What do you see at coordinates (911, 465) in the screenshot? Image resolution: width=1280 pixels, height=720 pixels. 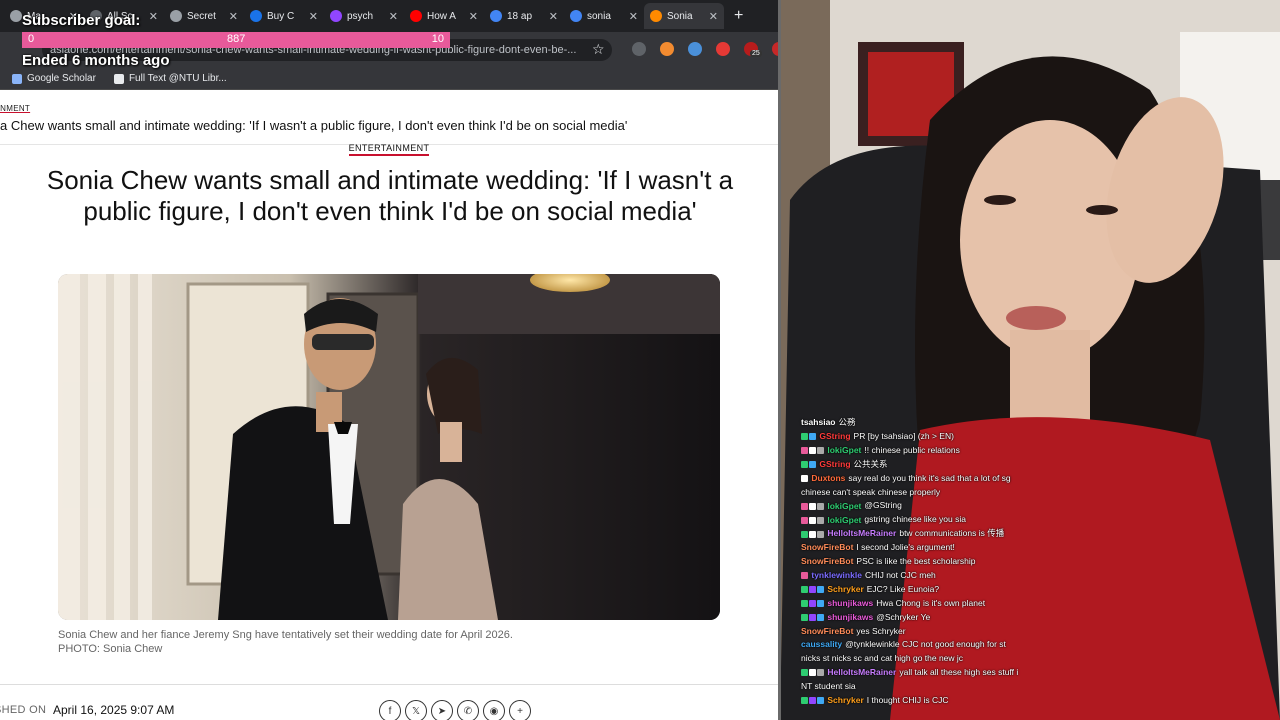 I see `chat-message: GString 公共关系` at bounding box center [911, 465].